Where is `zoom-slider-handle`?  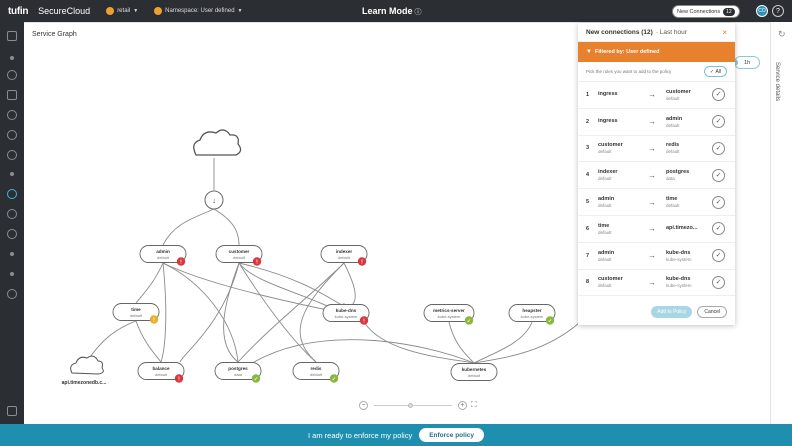 zoom-slider-handle is located at coordinates (410, 405).